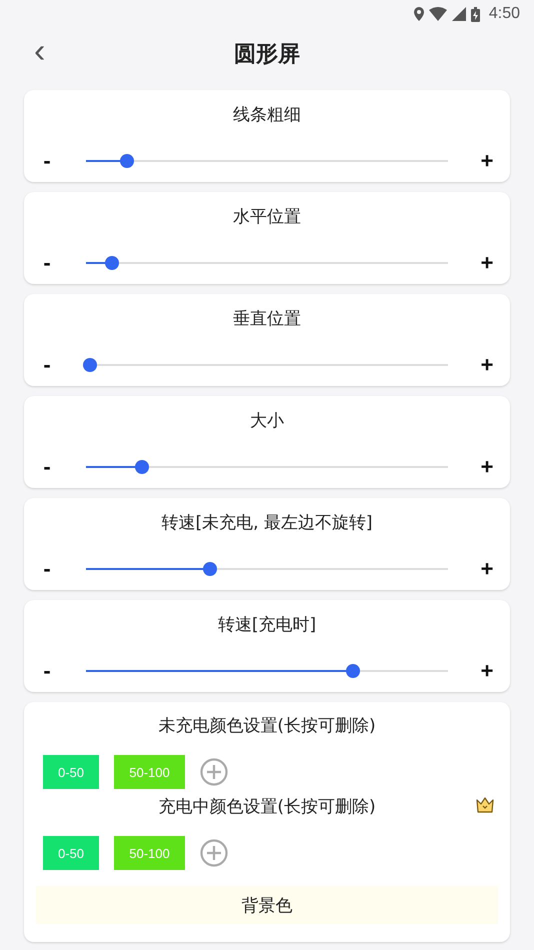 This screenshot has height=950, width=534. I want to click on location-icon, so click(419, 14).